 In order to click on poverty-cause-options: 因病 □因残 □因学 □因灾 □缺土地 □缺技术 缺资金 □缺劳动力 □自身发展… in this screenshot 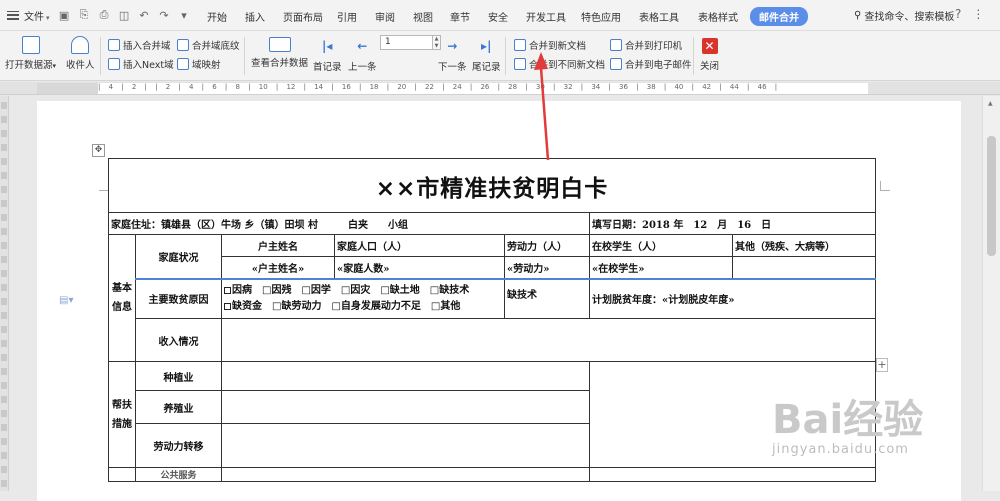, I will do `click(363, 298)`.